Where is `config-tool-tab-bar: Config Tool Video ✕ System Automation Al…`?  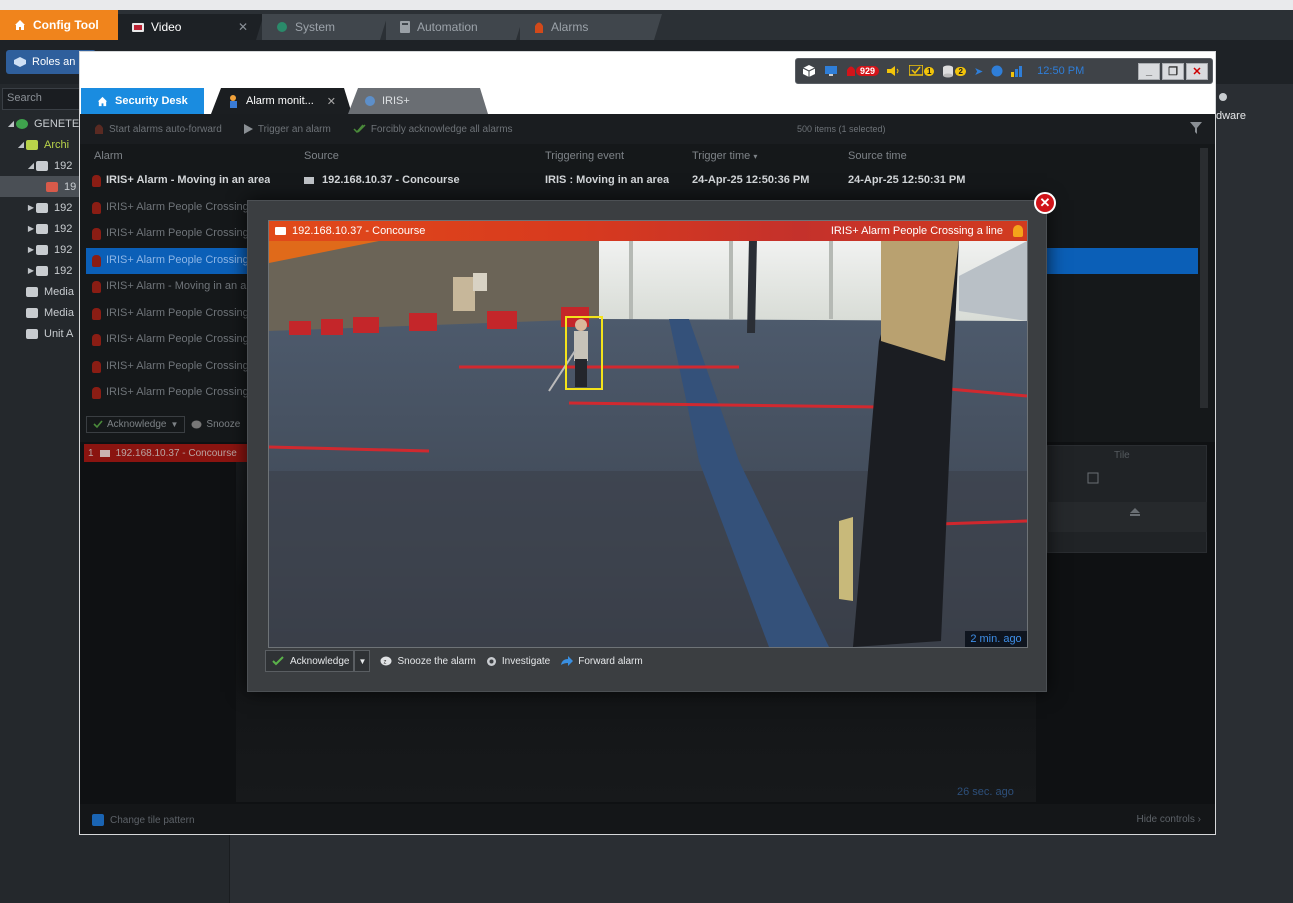
config-tool-tab-bar: Config Tool Video ✕ System Automation Al… is located at coordinates (646, 25).